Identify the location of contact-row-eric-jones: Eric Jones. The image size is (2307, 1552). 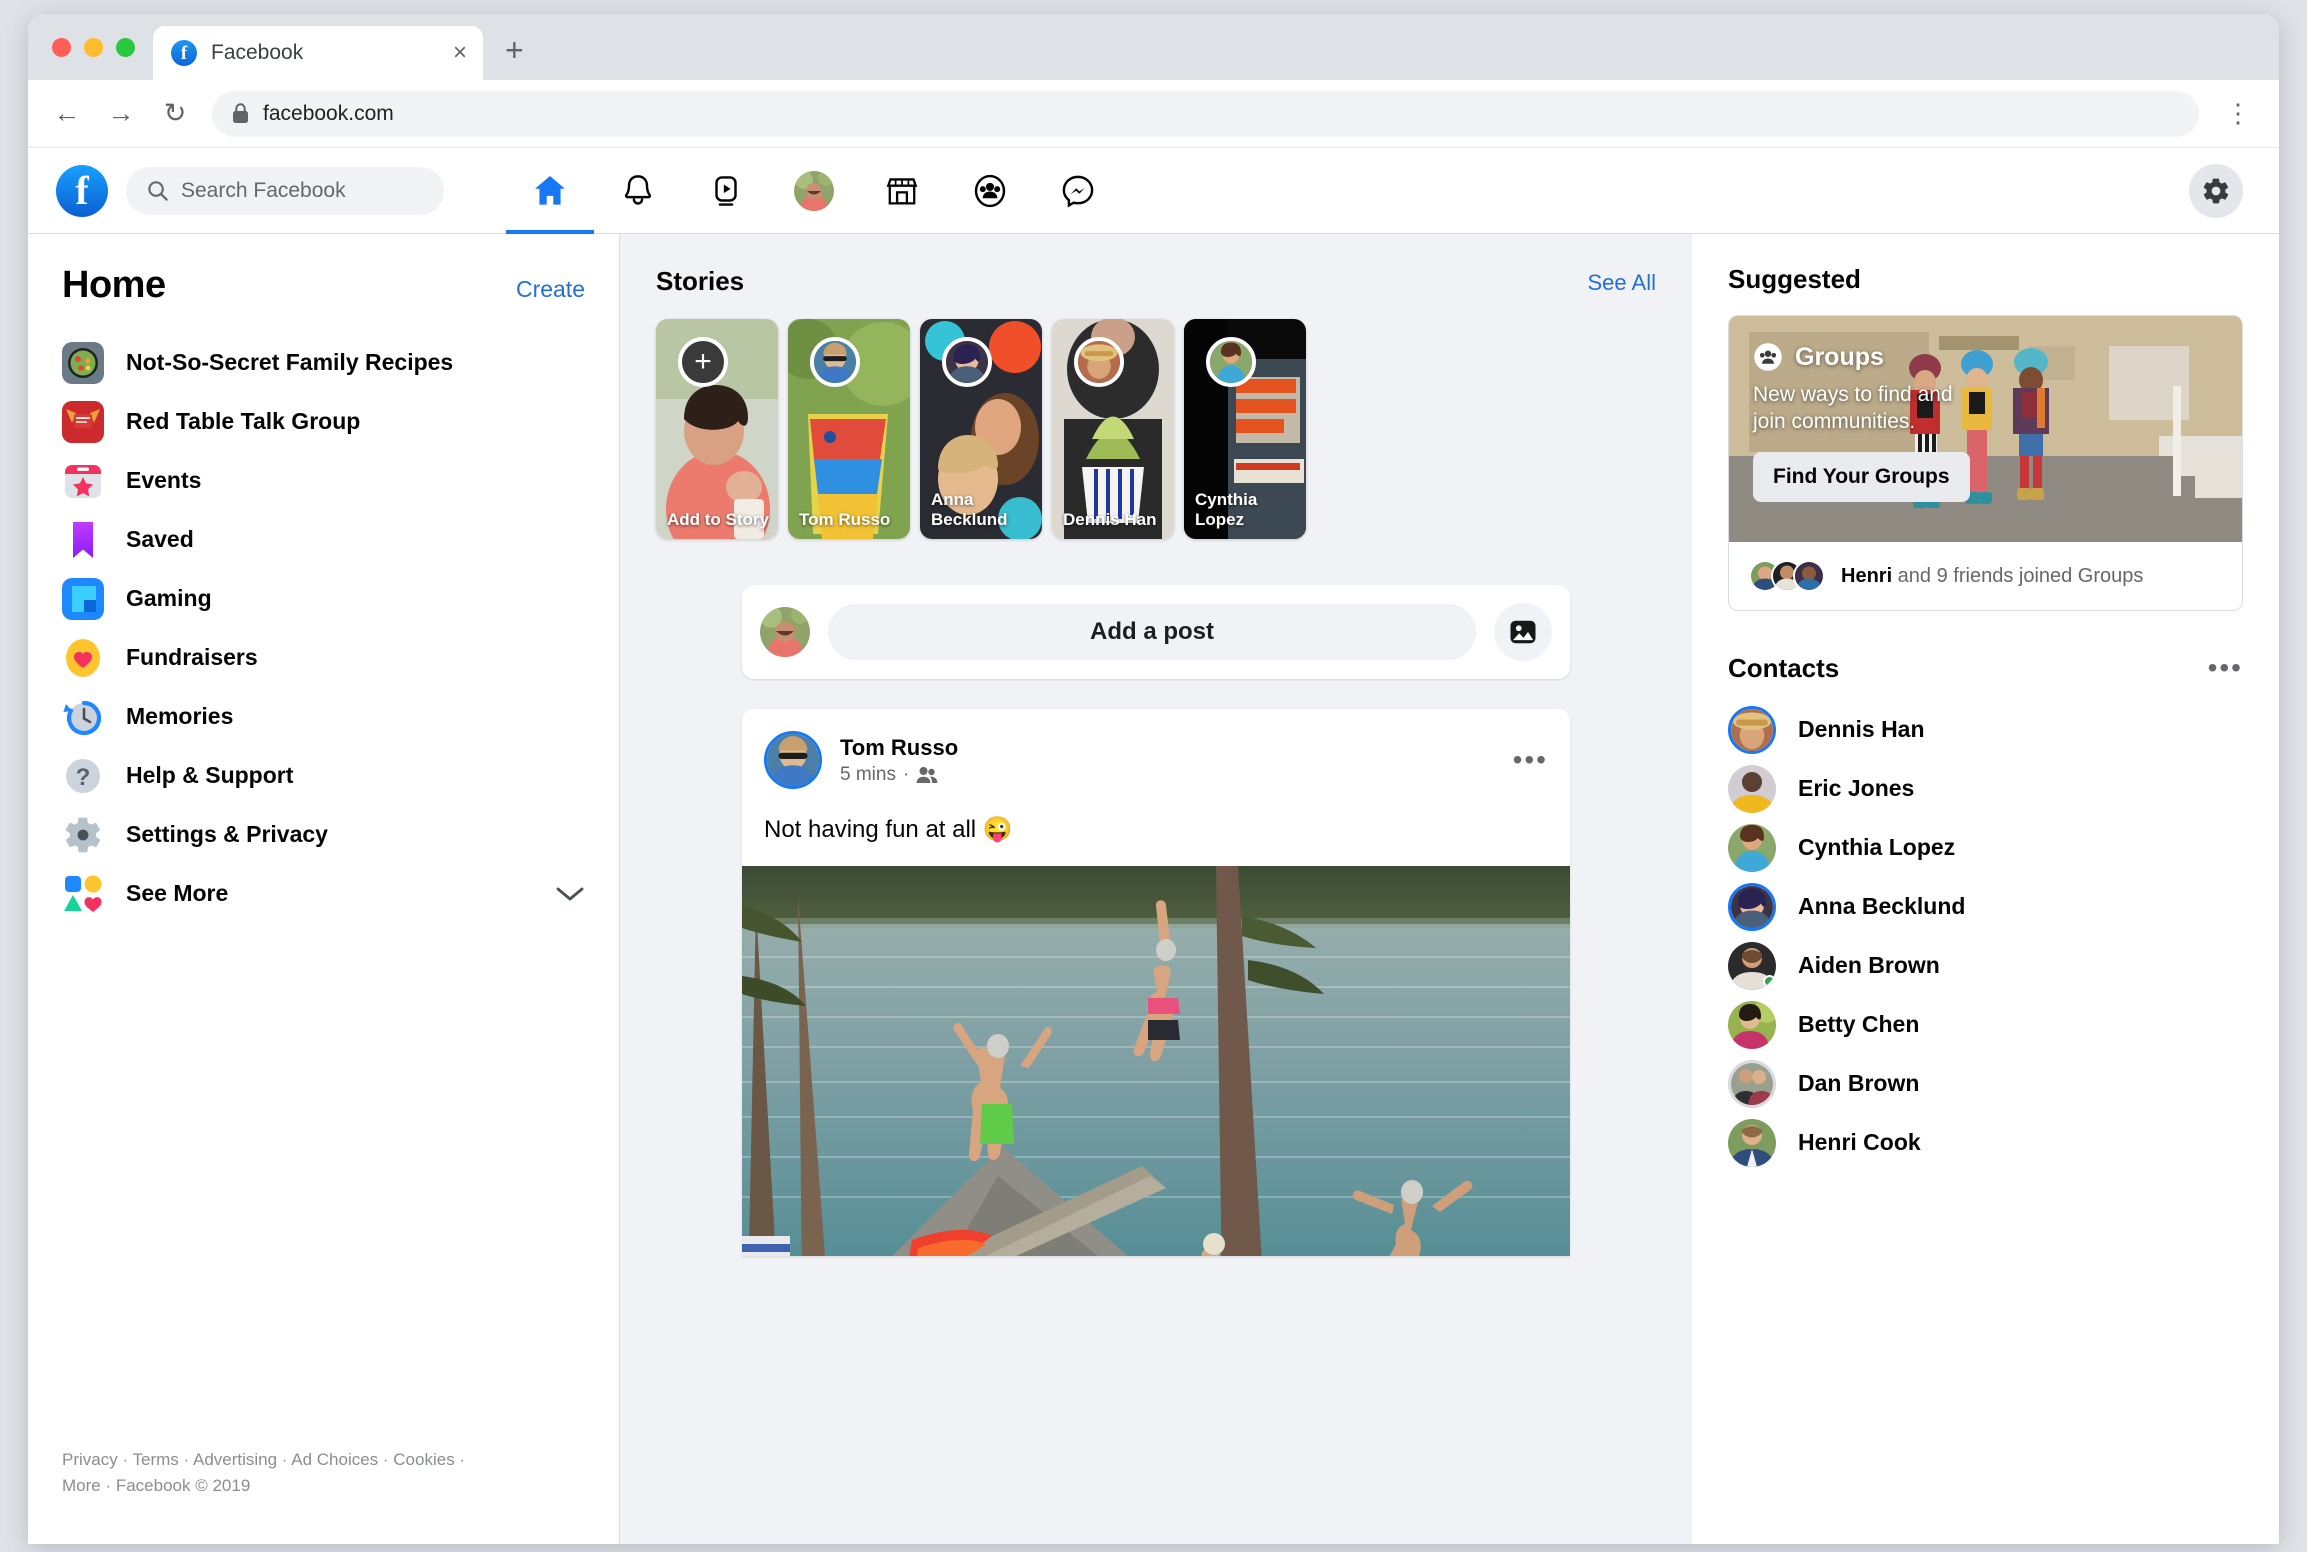
(1985, 788).